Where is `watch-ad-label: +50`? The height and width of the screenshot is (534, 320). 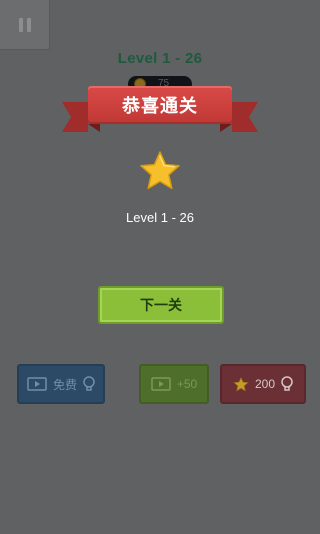 watch-ad-label: +50 is located at coordinates (187, 384).